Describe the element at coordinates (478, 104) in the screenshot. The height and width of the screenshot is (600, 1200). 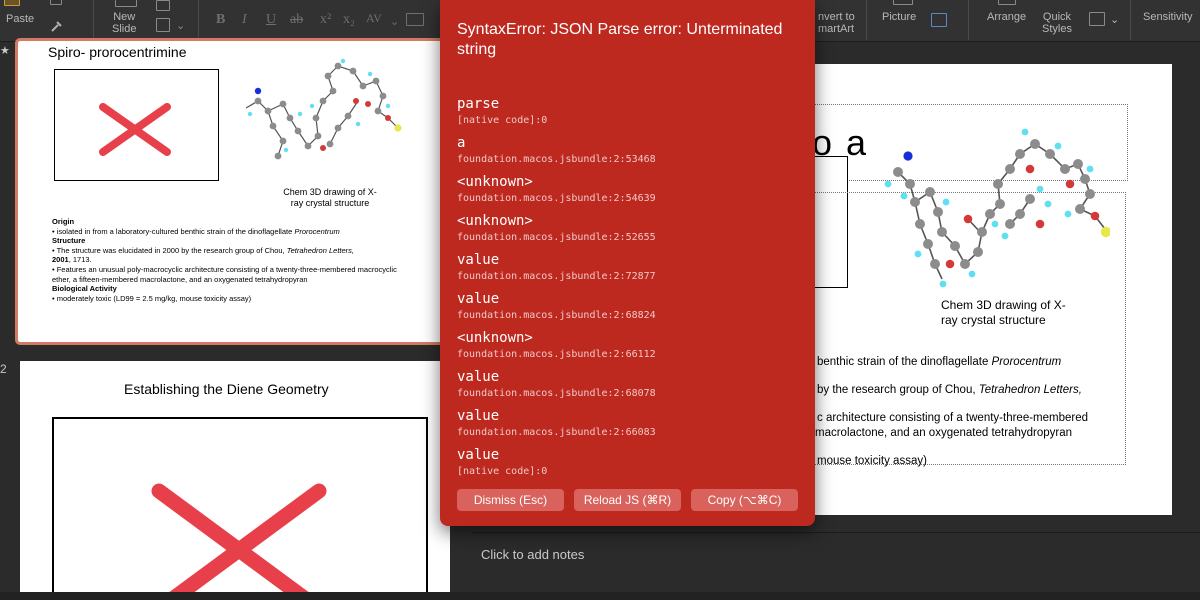
I see `stack-frame-function: parse` at that location.